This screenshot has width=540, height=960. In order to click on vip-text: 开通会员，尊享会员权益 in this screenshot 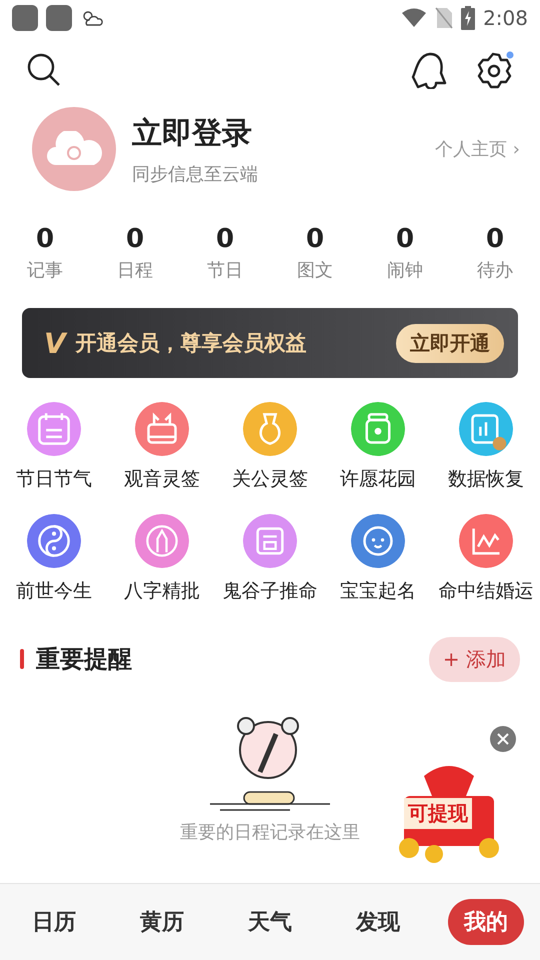, I will do `click(192, 343)`.